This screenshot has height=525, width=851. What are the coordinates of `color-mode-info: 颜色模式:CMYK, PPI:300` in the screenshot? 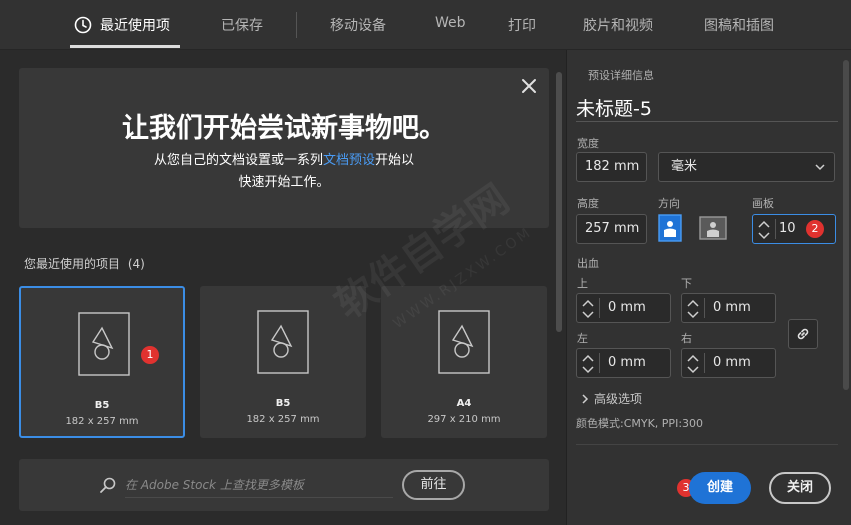 It's located at (640, 423).